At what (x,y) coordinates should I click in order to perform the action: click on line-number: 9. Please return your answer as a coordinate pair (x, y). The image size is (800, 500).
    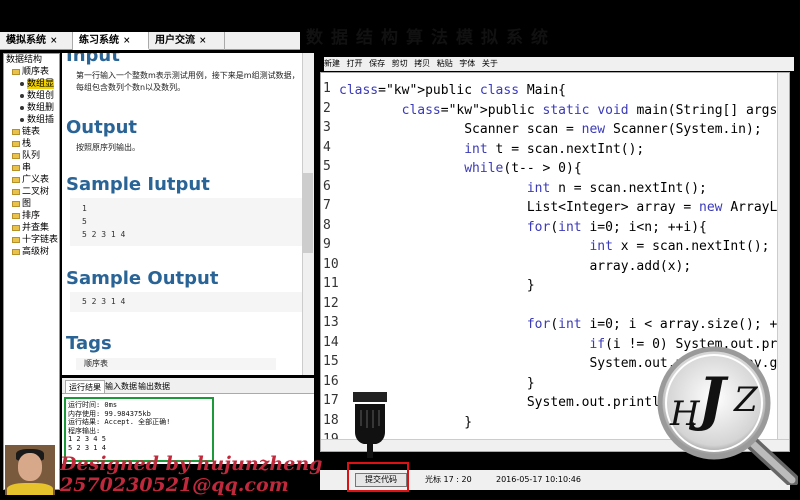
    Looking at the image, I should click on (327, 244).